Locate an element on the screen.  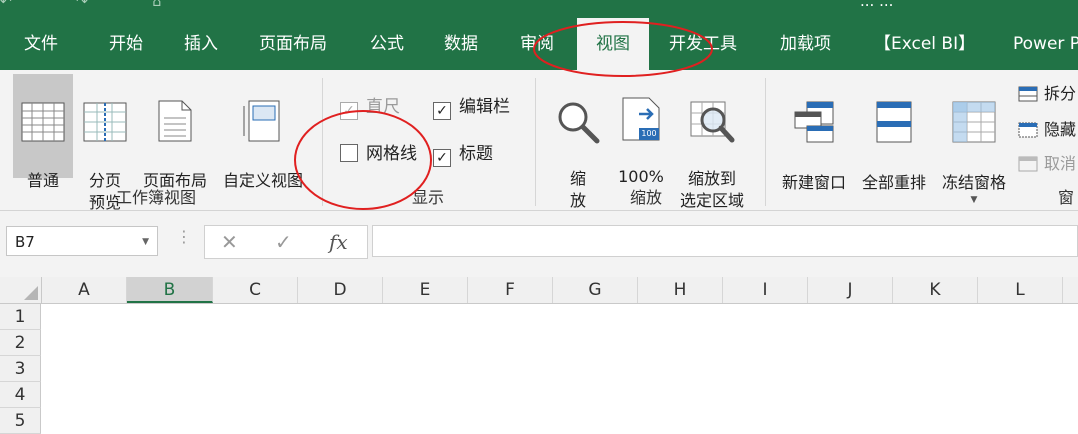
unhide-button: 取消 is located at coordinates (1047, 163).